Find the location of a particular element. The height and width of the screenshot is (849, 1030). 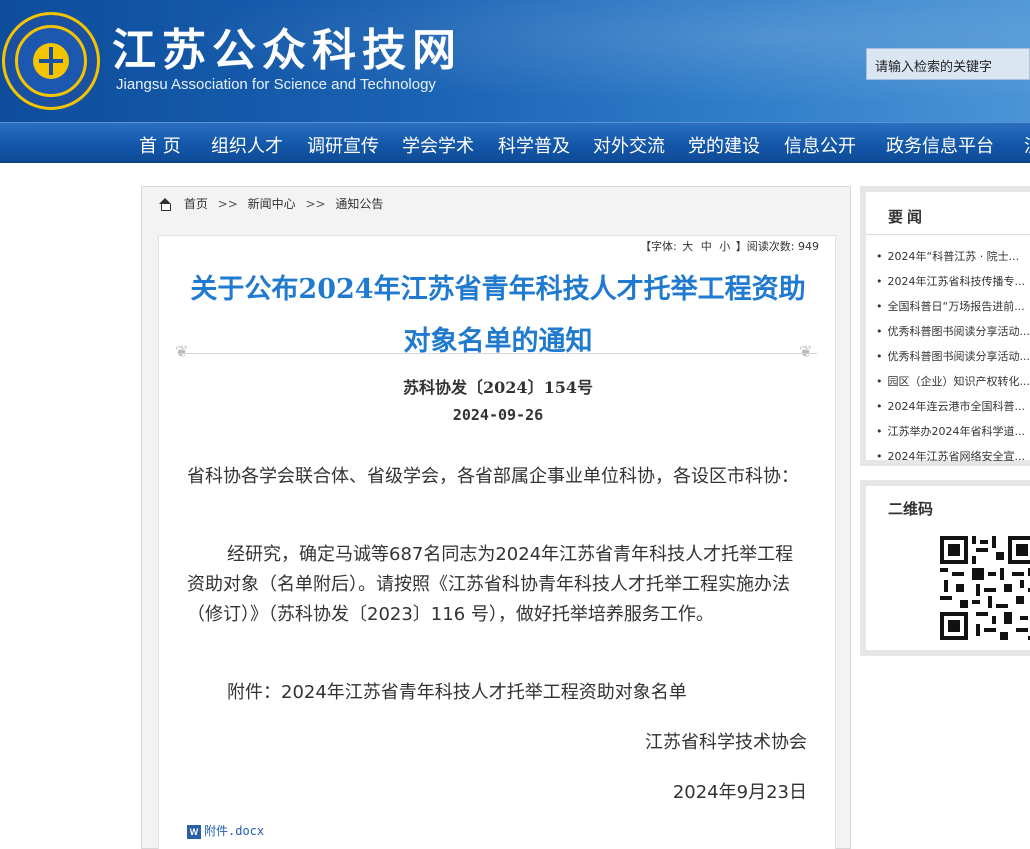

qr-code-icon is located at coordinates (985, 588).